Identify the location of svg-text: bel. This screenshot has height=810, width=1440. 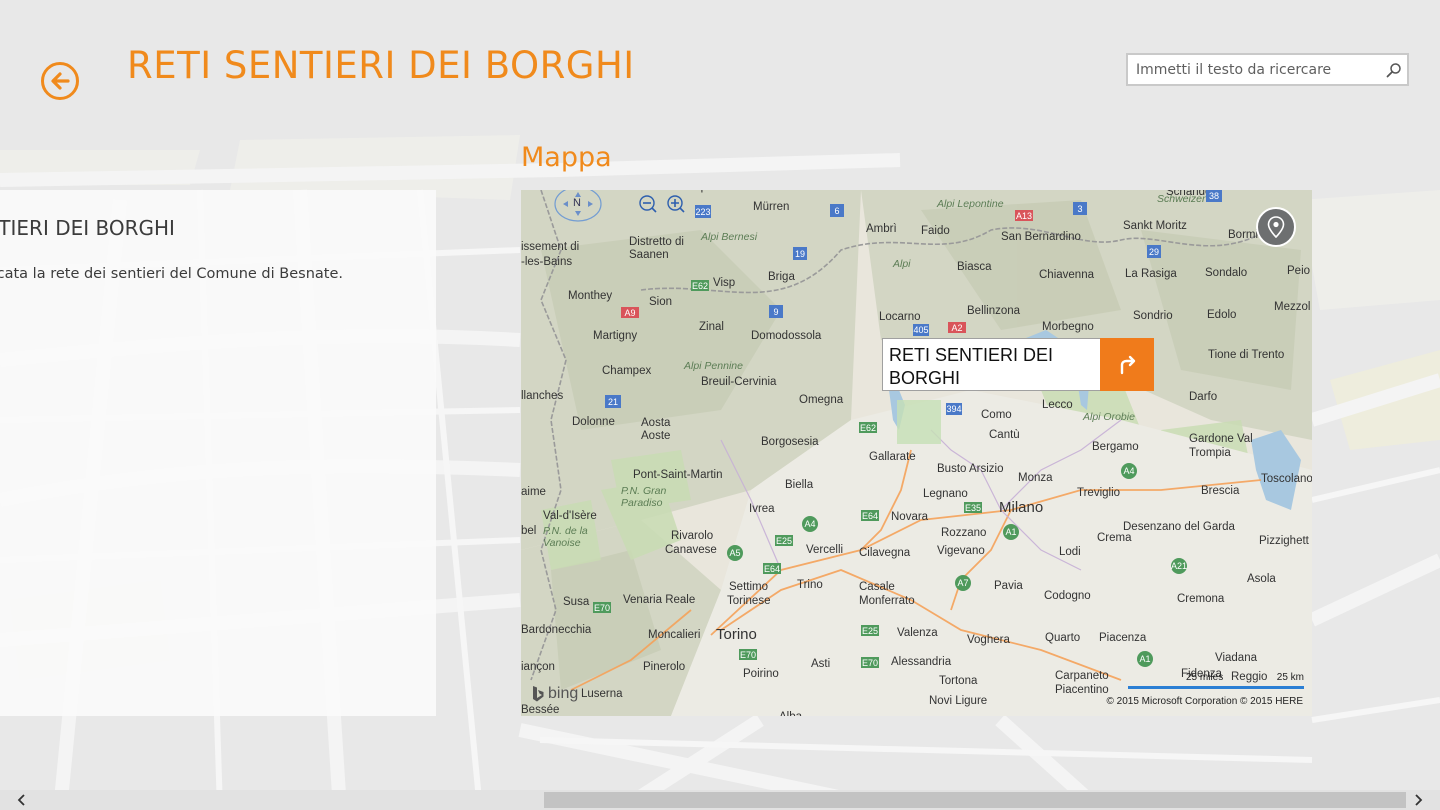
(528, 531).